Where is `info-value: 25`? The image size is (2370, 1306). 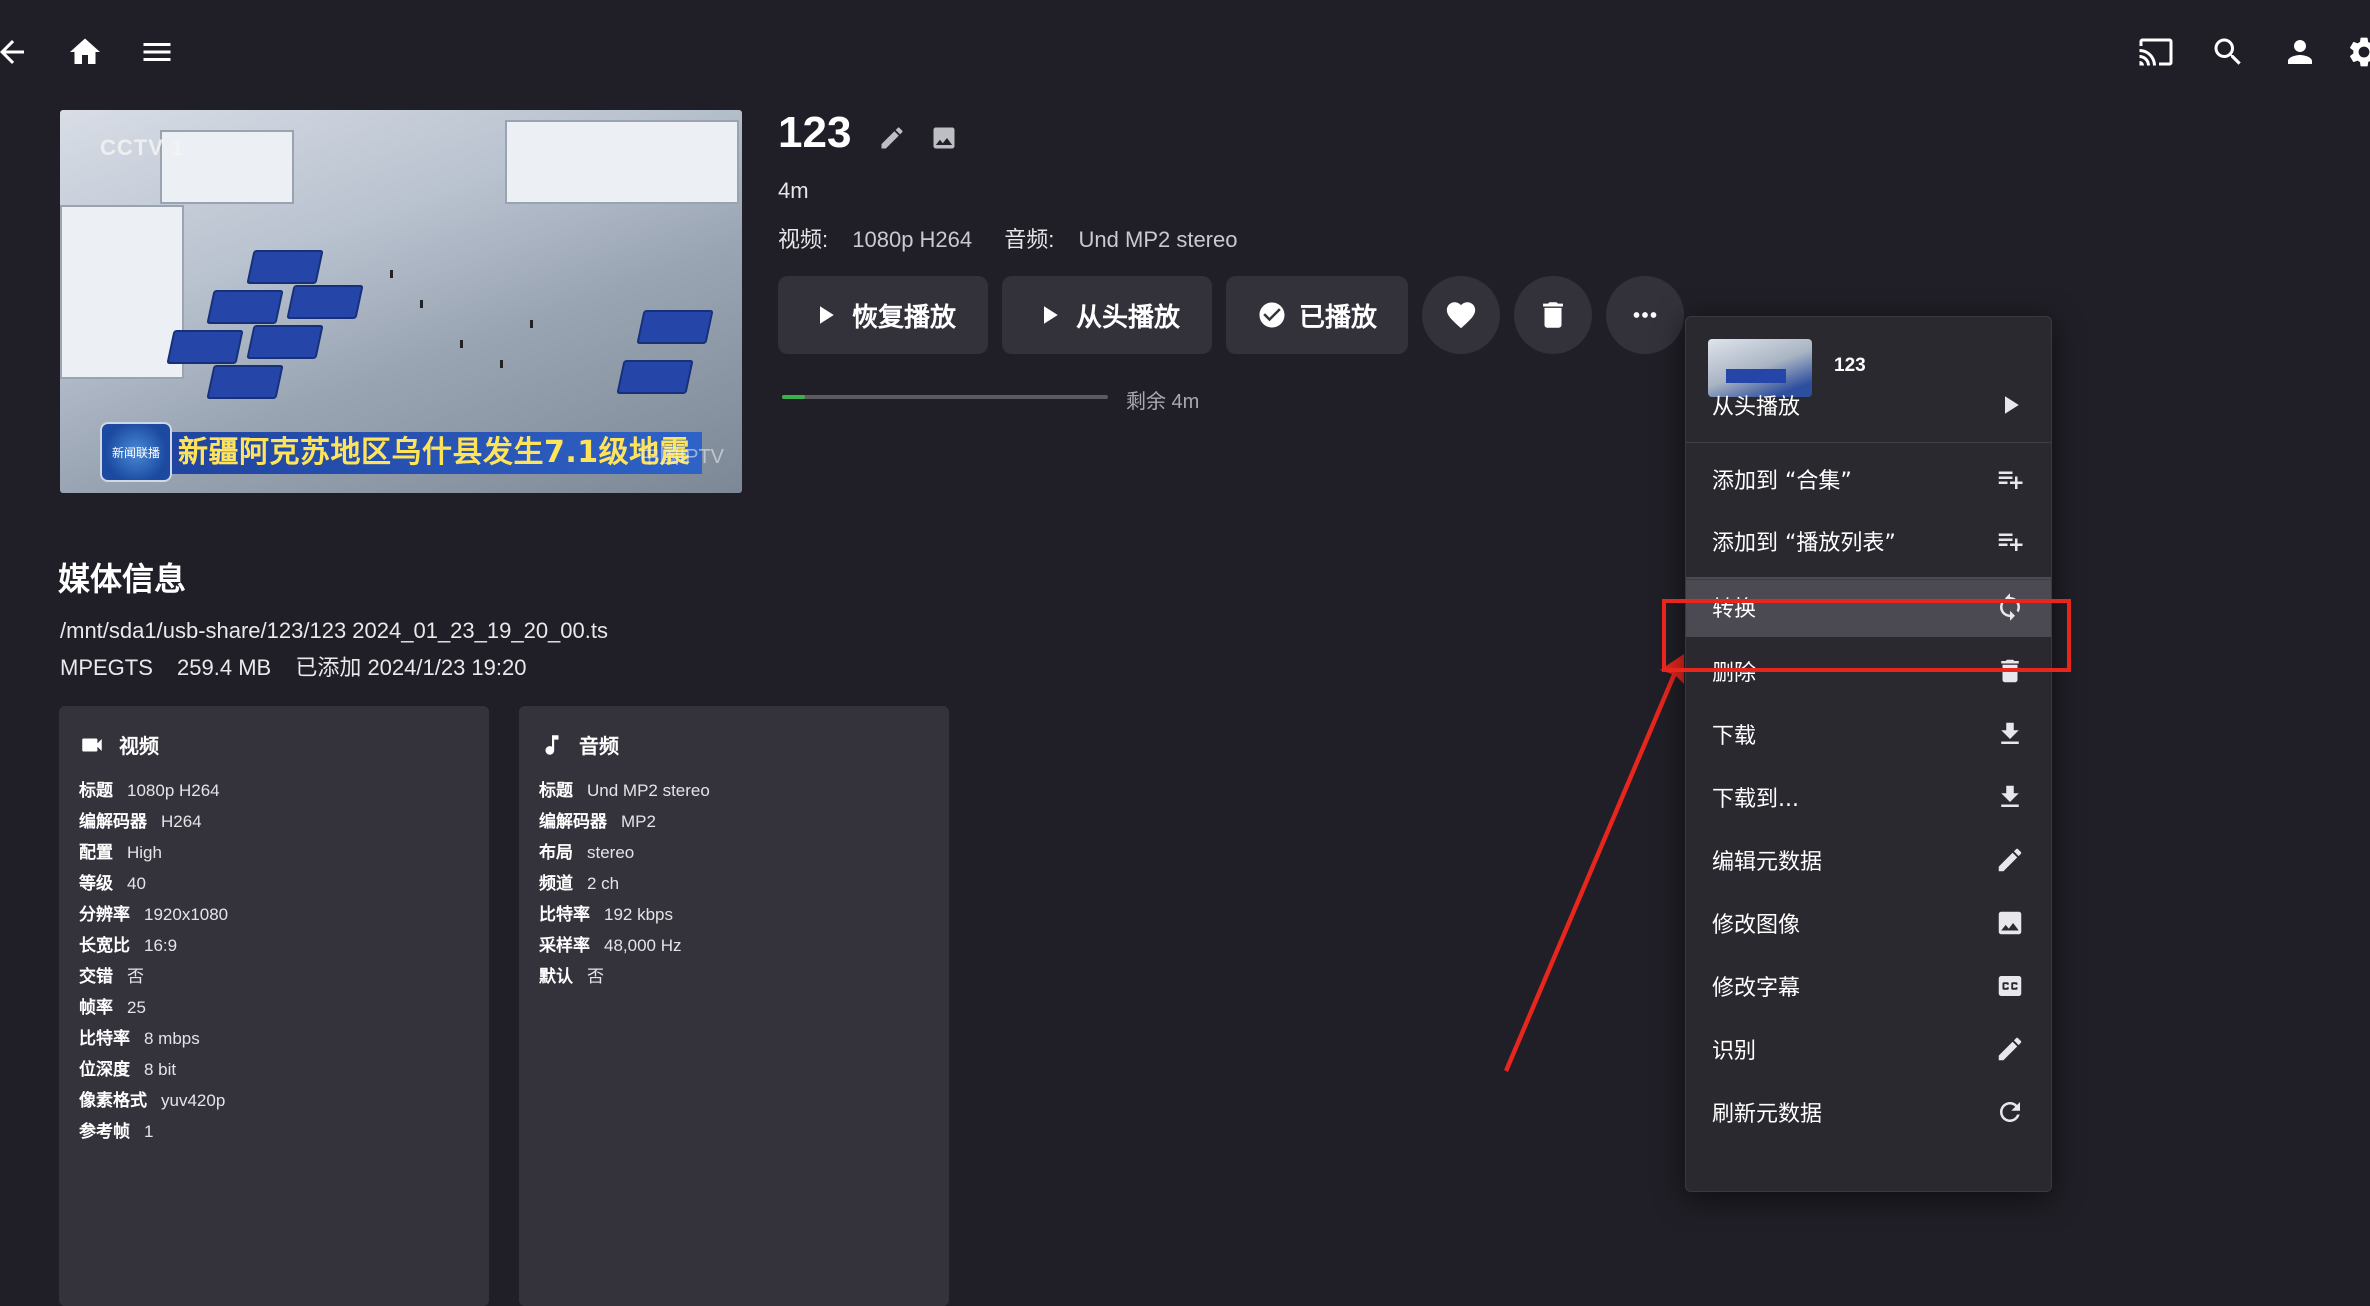
info-value: 25 is located at coordinates (136, 1007).